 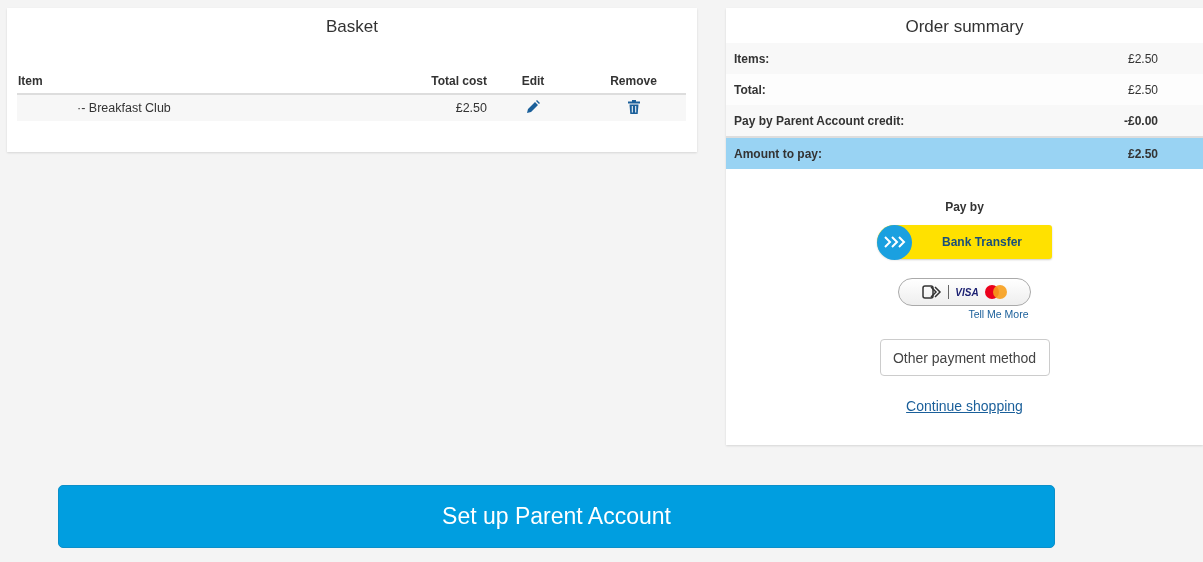 What do you see at coordinates (30, 81) in the screenshot?
I see `column-header: Item` at bounding box center [30, 81].